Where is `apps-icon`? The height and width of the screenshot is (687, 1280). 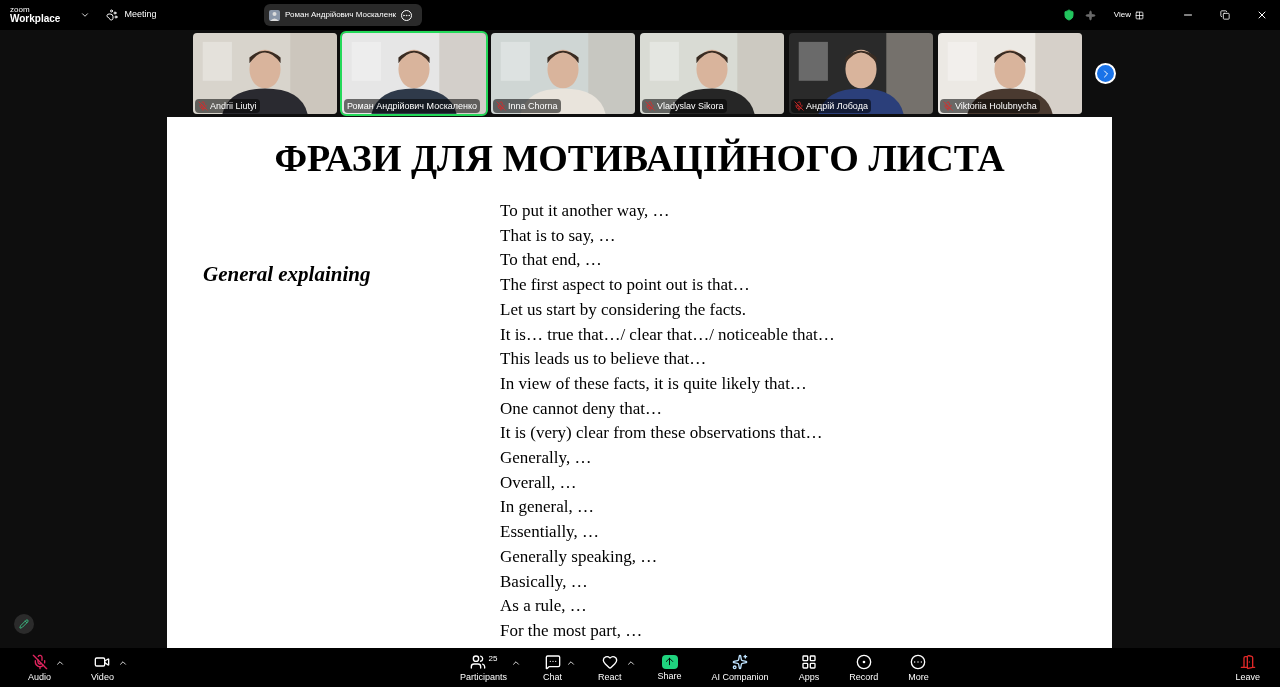
apps-icon is located at coordinates (808, 661).